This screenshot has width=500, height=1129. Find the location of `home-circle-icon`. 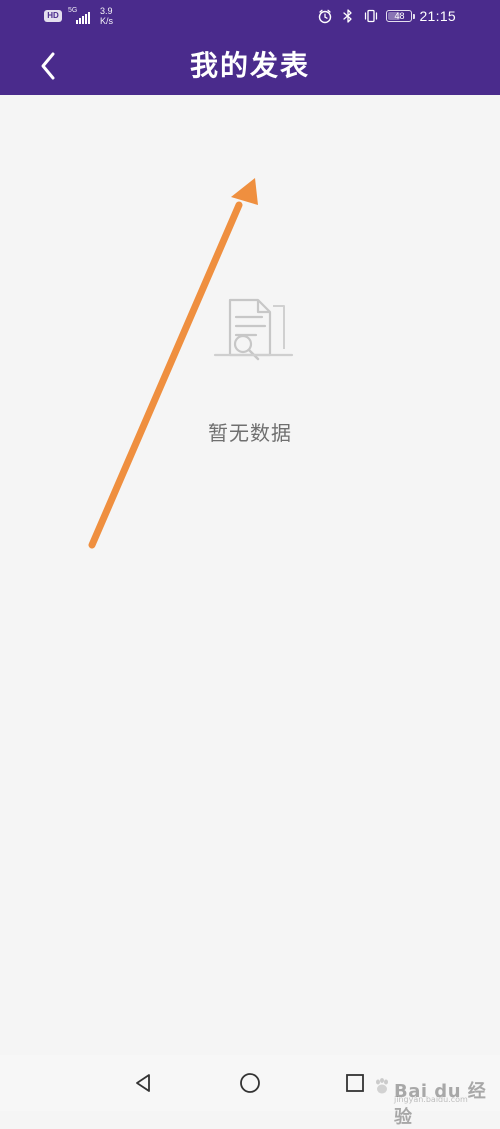

home-circle-icon is located at coordinates (250, 1083).